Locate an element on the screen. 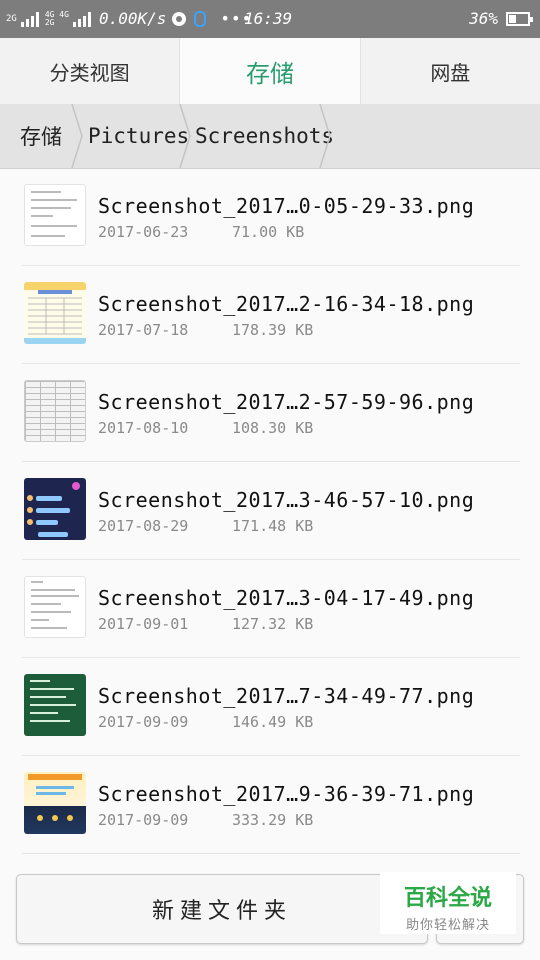 This screenshot has width=540, height=960. table-preview is located at coordinates (55, 313).